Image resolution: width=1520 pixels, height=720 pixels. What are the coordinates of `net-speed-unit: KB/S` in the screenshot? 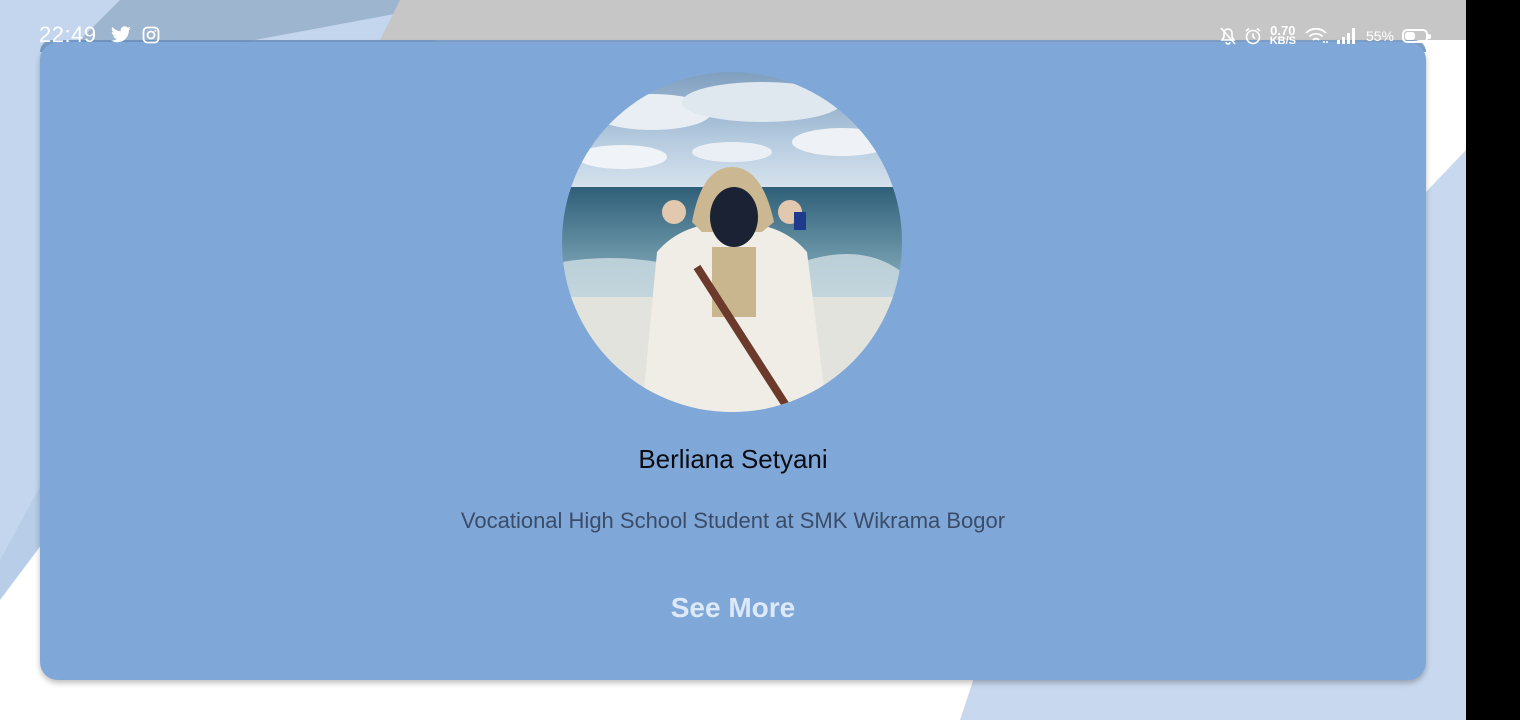 It's located at (1282, 41).